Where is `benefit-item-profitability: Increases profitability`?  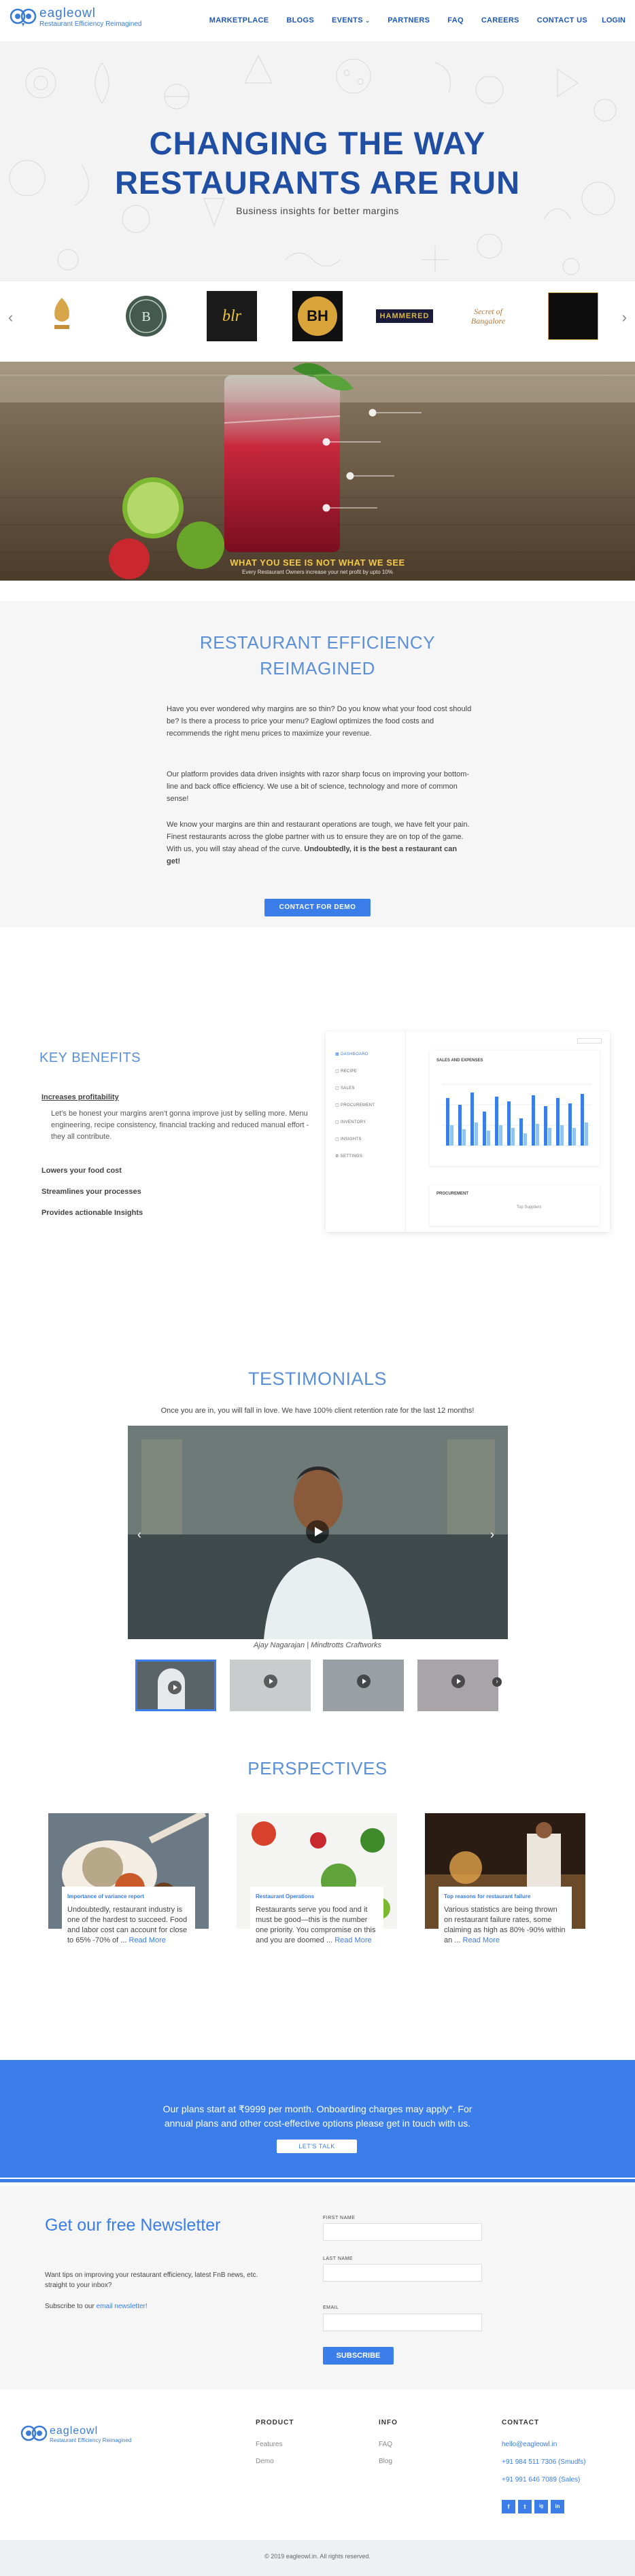
benefit-item-profitability: Increases profitability is located at coordinates (80, 1097).